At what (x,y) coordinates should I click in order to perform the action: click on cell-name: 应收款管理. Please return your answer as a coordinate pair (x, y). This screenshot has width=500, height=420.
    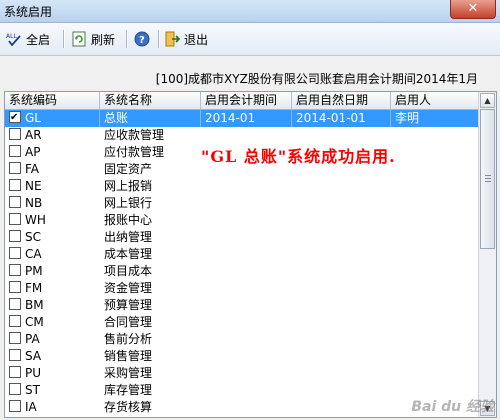
    Looking at the image, I should click on (134, 135).